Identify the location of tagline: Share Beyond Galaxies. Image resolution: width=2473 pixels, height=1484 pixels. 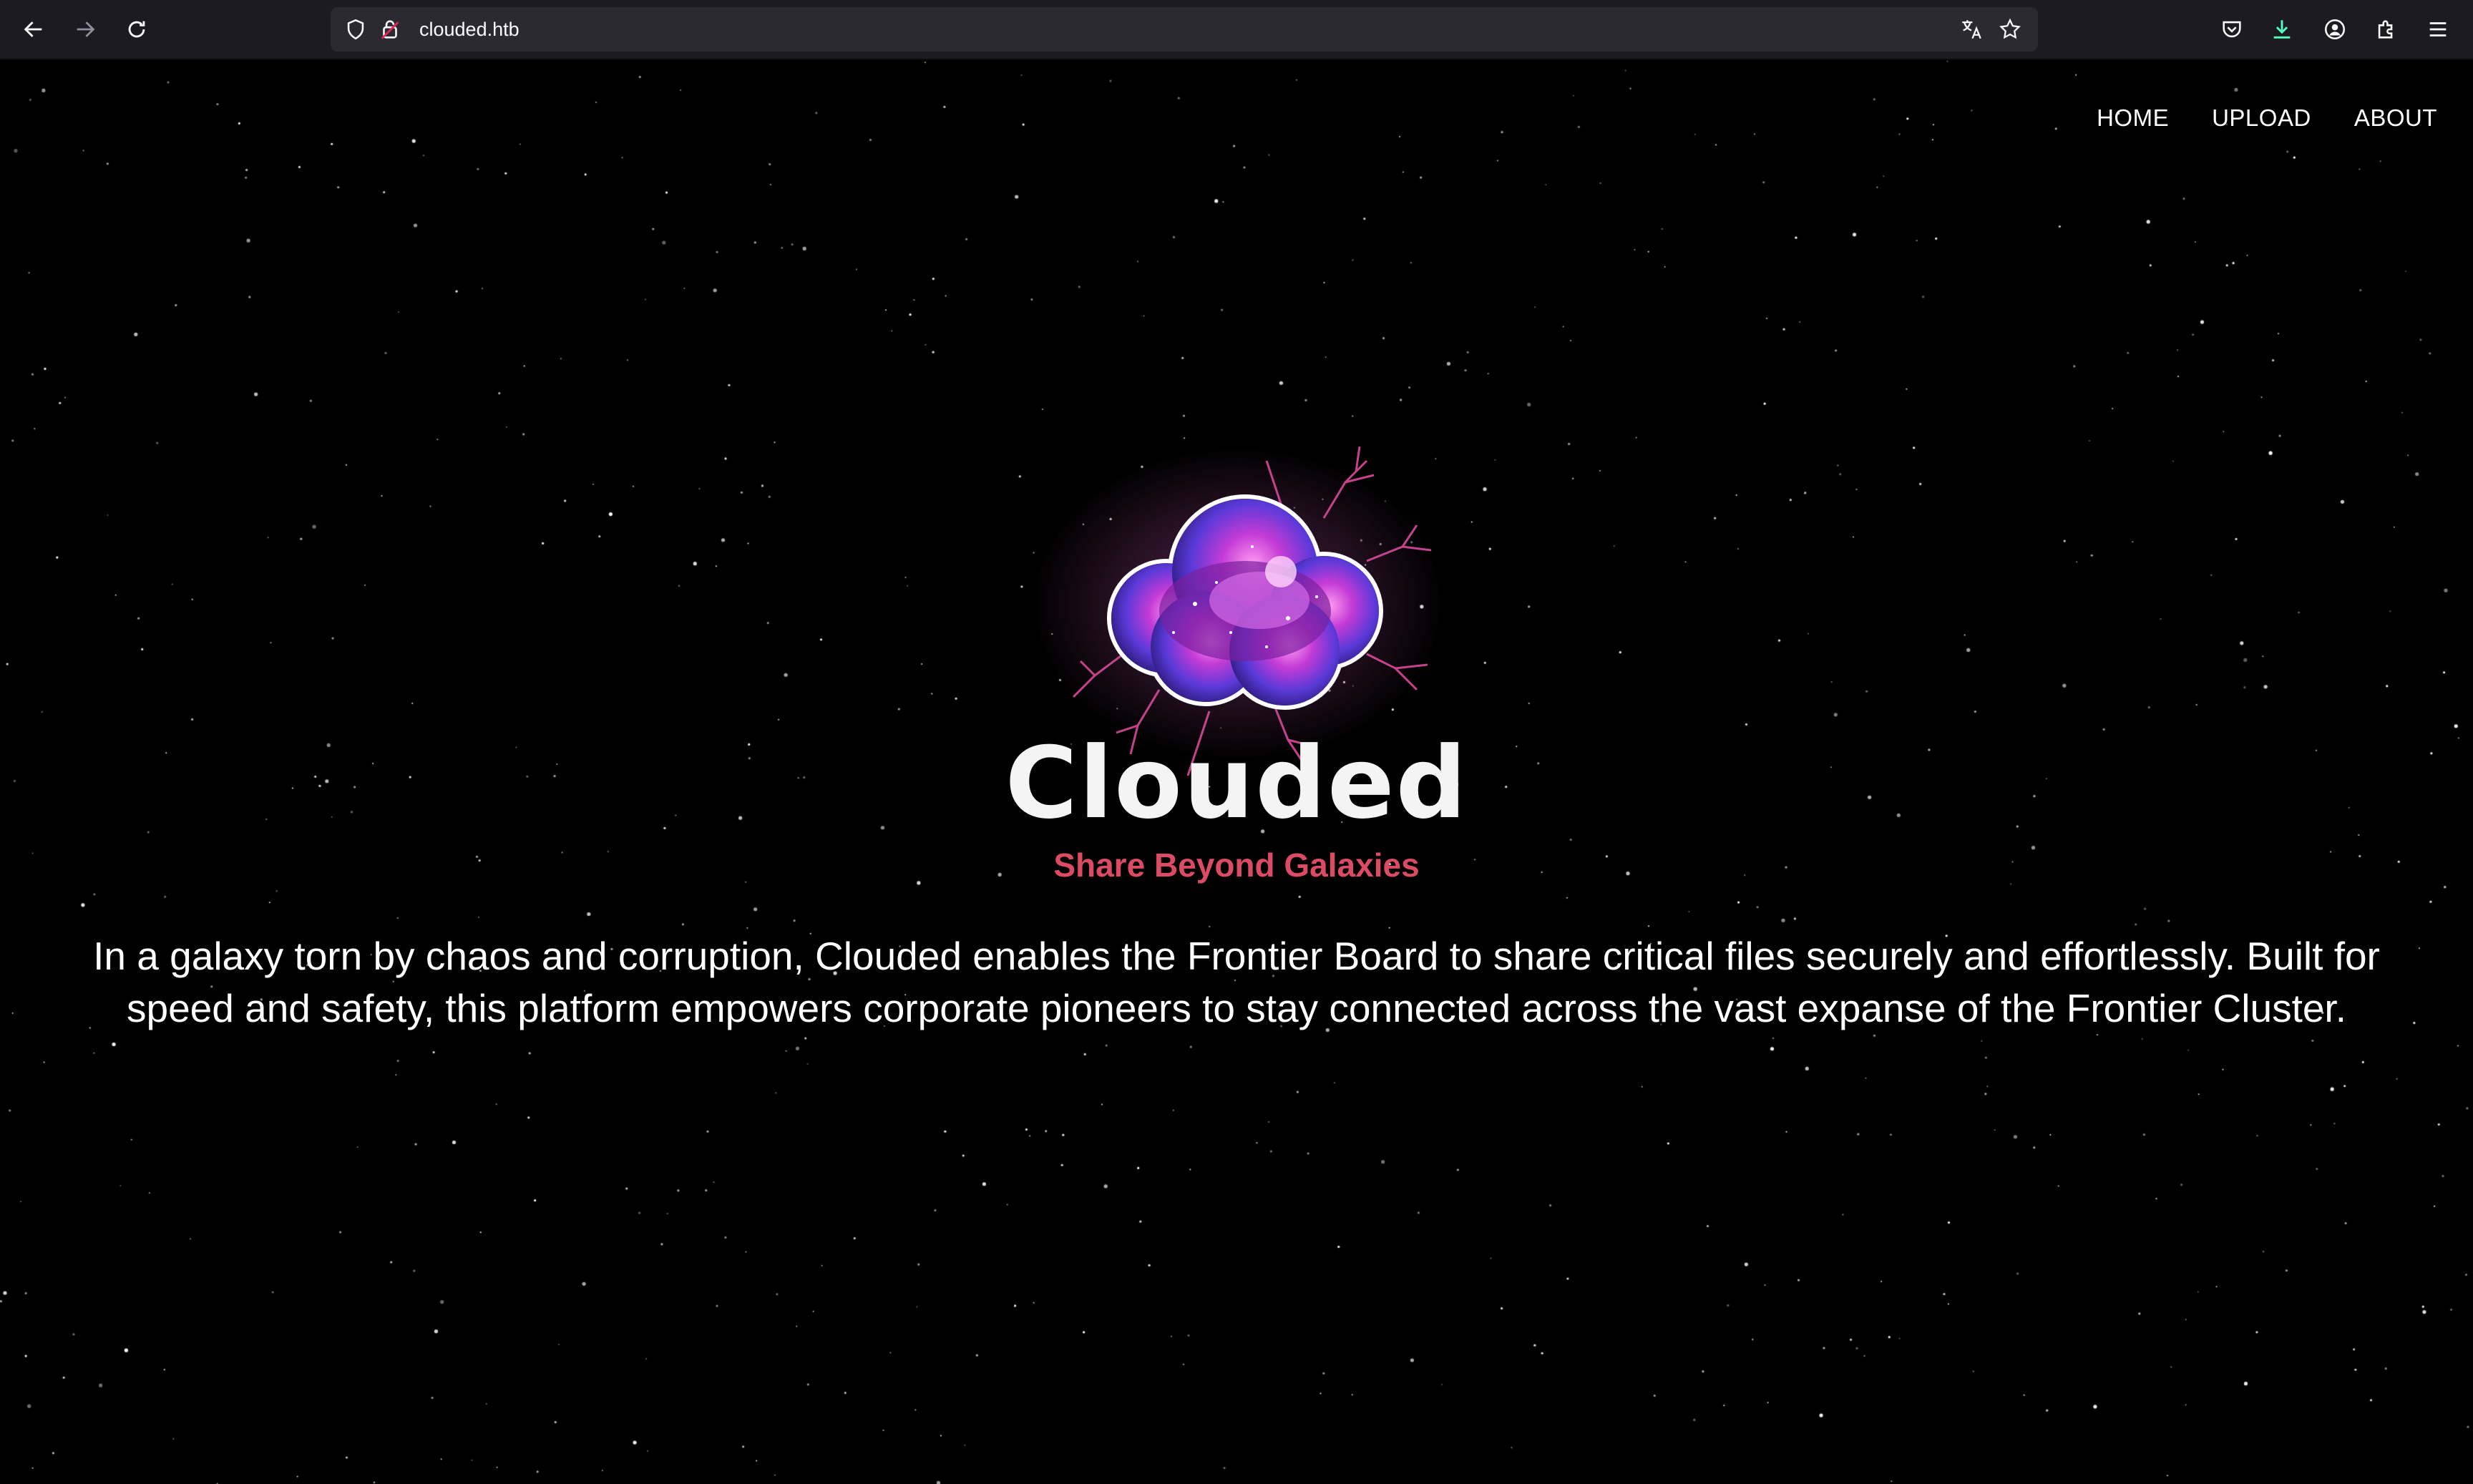
(1236, 865).